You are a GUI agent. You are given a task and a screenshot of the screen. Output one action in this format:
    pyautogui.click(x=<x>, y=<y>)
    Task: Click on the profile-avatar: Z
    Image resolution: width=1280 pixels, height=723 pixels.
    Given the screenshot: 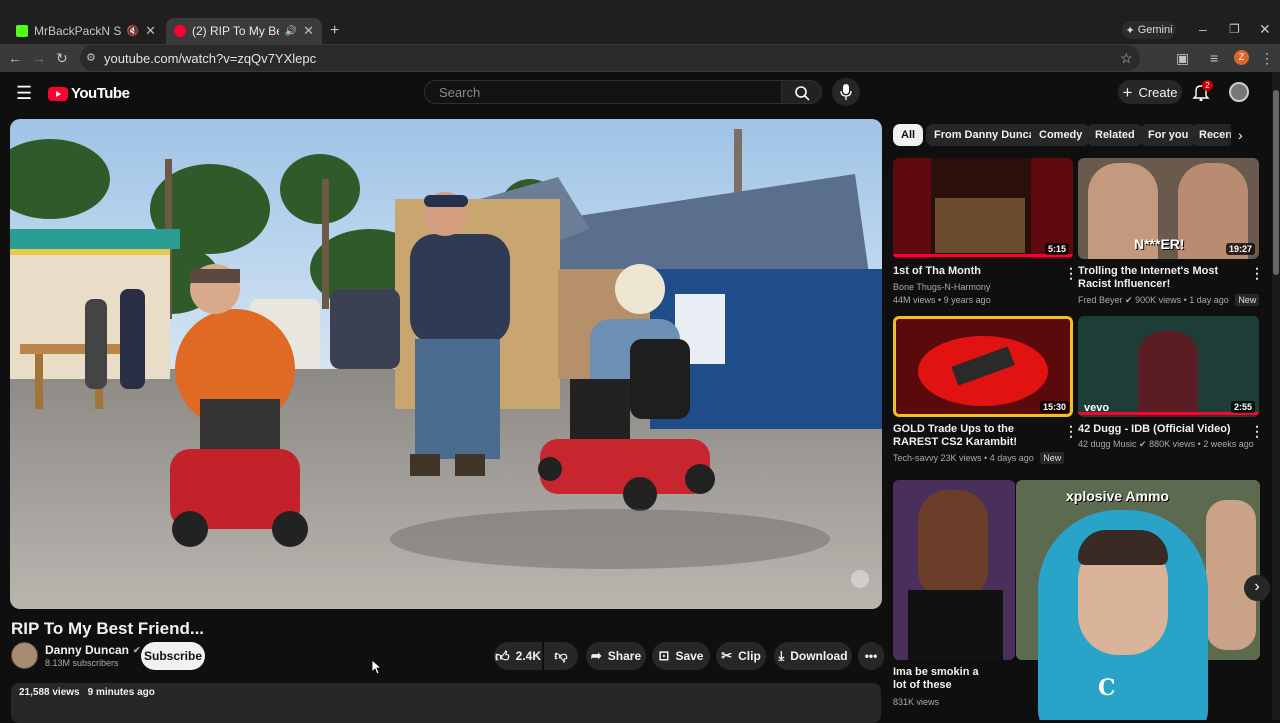 What is the action you would take?
    pyautogui.click(x=1241, y=57)
    